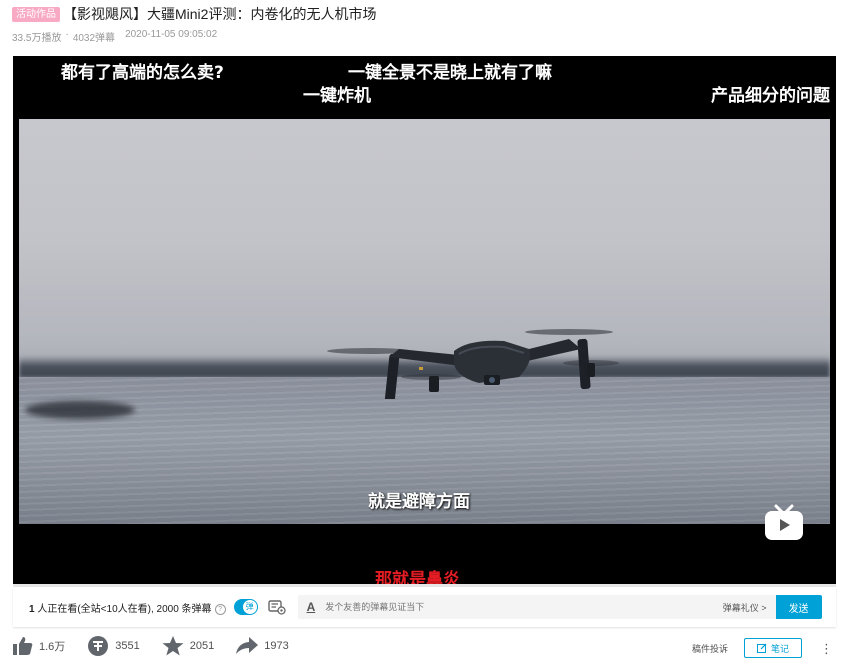  What do you see at coordinates (473, 364) in the screenshot?
I see `drone-image` at bounding box center [473, 364].